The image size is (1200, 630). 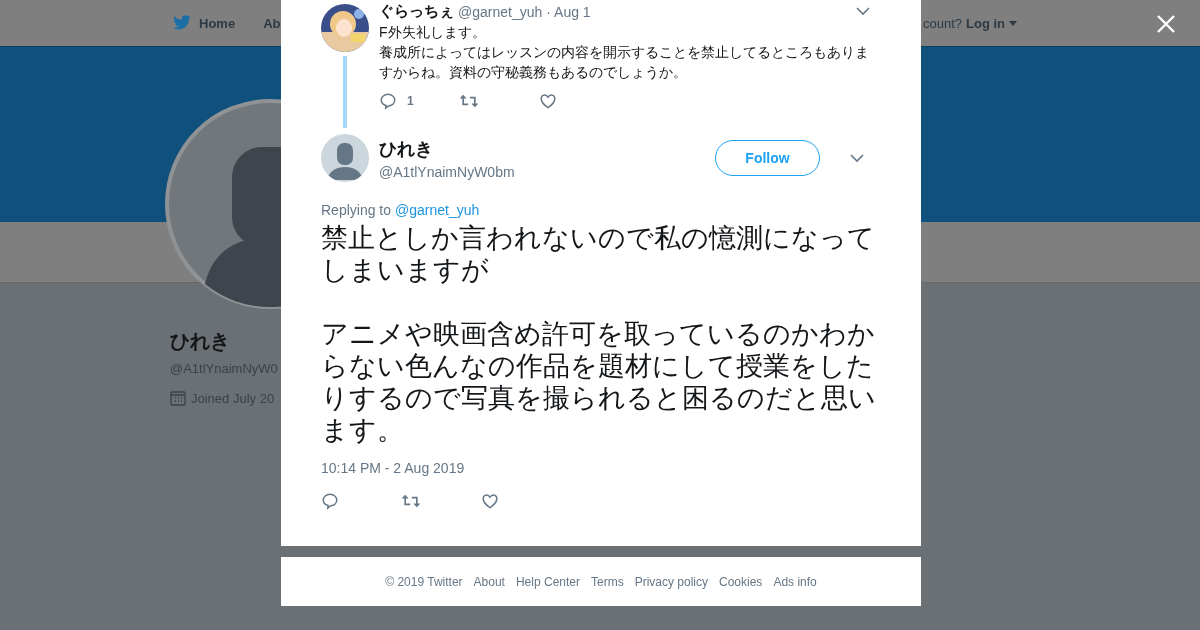 I want to click on replying-to-text: Replying to @garnet_yuh, so click(x=401, y=210).